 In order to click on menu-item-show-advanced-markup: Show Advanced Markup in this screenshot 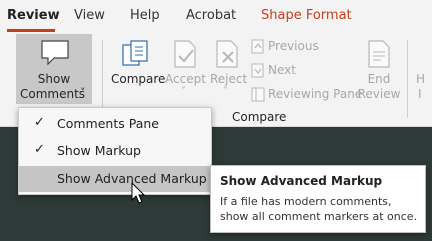, I will do `click(115, 179)`.